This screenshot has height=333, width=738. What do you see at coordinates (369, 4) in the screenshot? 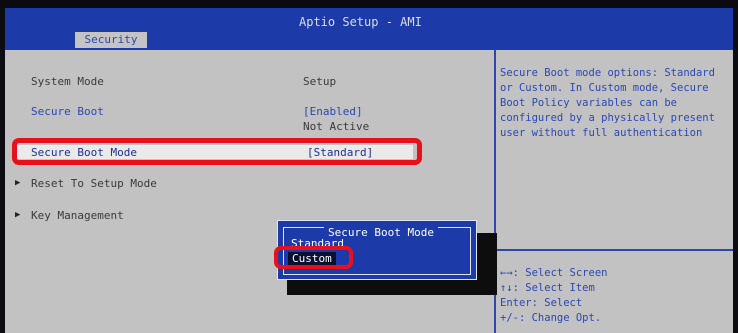
I see `monitor-bezel` at bounding box center [369, 4].